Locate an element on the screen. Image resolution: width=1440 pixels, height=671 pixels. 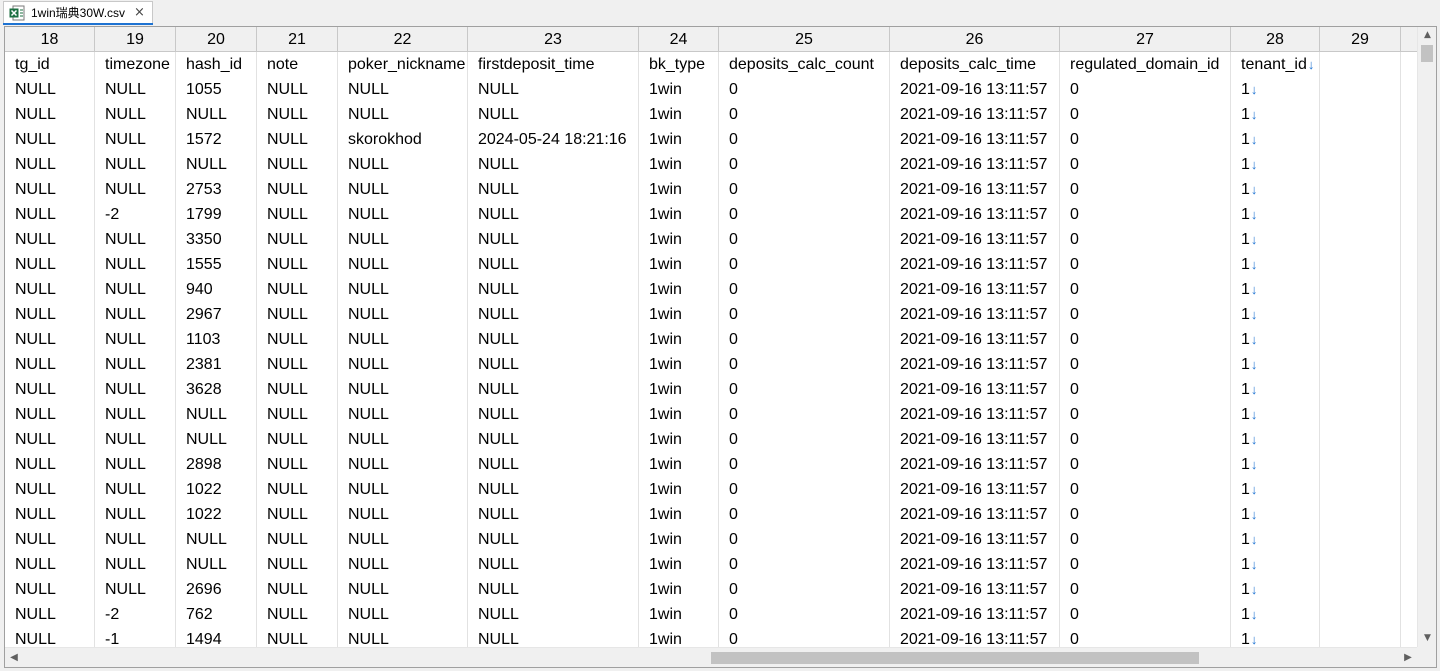
table-cell: 1055 is located at coordinates (216, 89).